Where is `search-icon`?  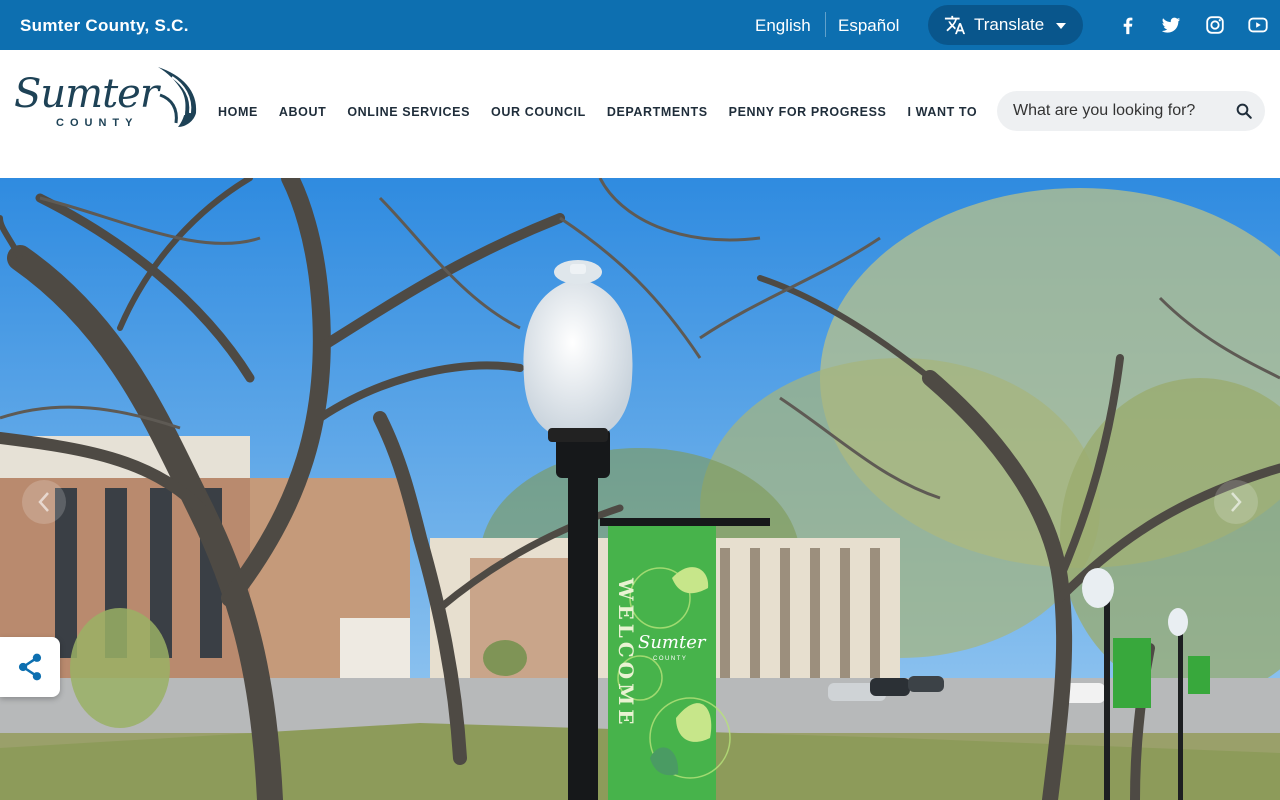 search-icon is located at coordinates (1244, 111).